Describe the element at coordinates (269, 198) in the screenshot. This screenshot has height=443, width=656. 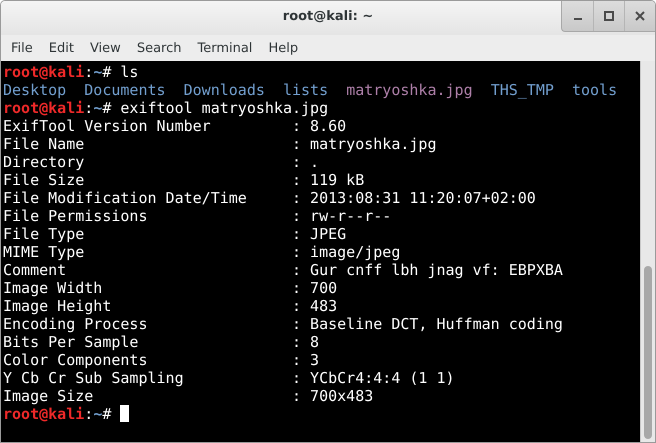
I see `output-line: File Modification Date/Time : 2013:08:31 11:20:07+02:00` at that location.